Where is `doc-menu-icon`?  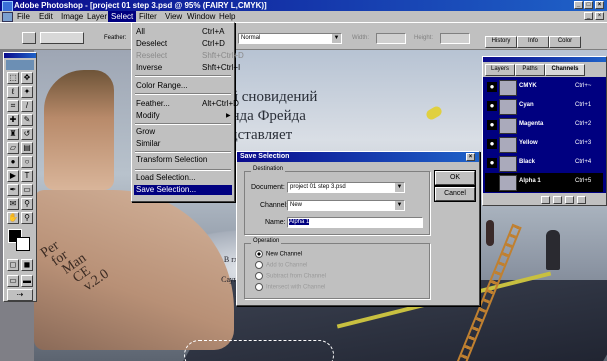
doc-menu-icon is located at coordinates (7, 17).